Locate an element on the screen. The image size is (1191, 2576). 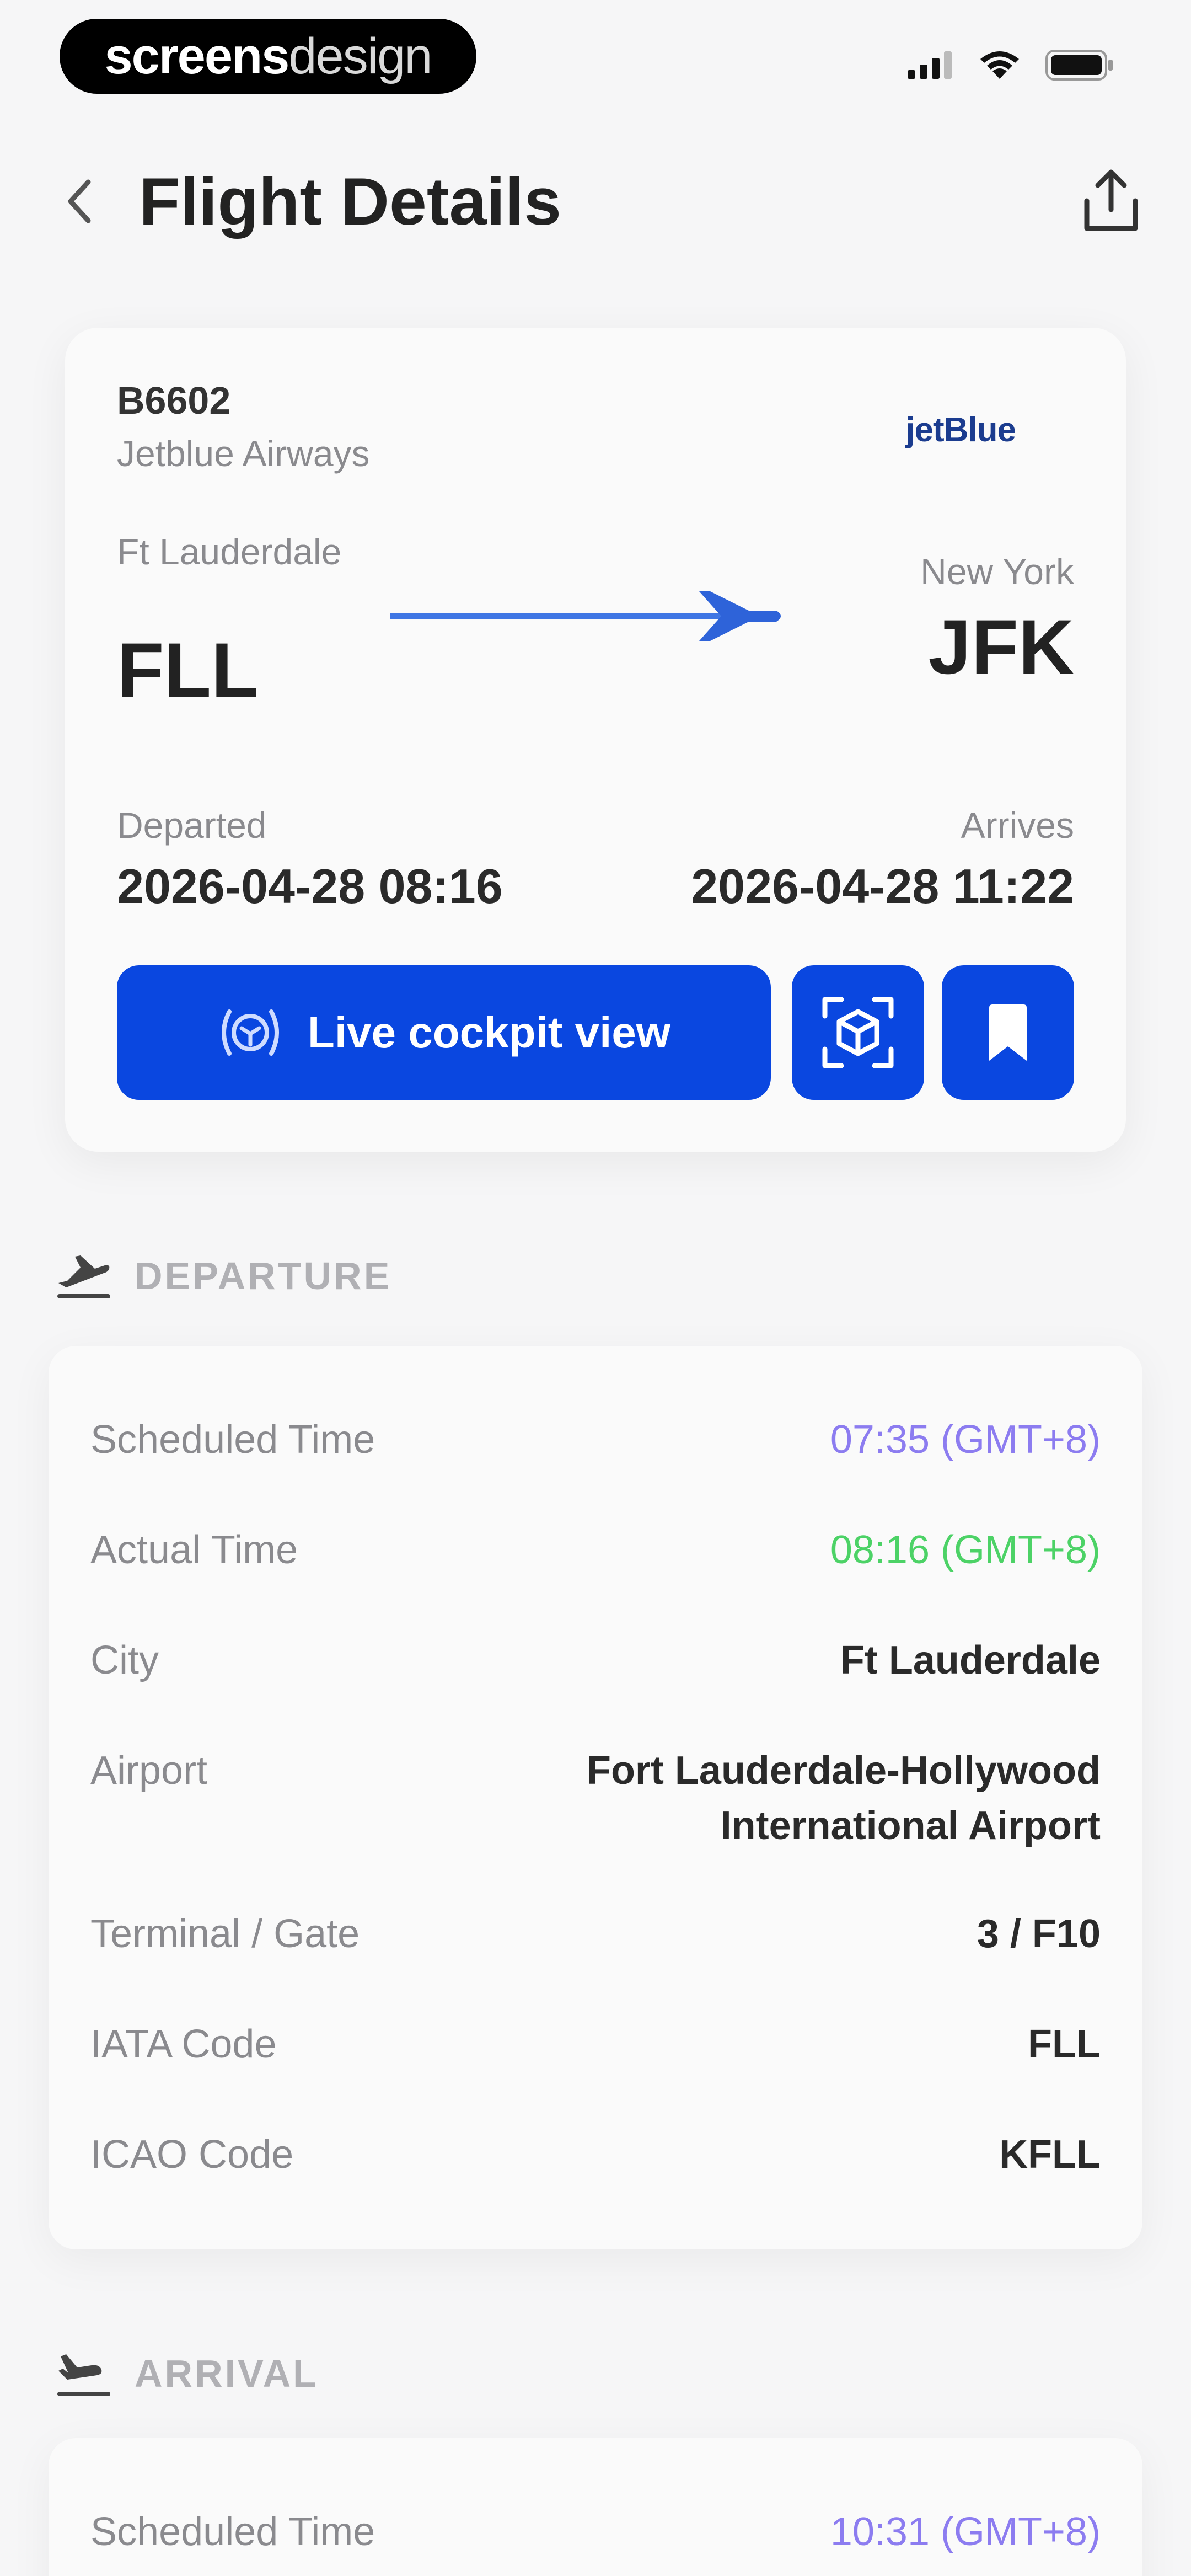
brand-badge: screens design is located at coordinates (268, 56).